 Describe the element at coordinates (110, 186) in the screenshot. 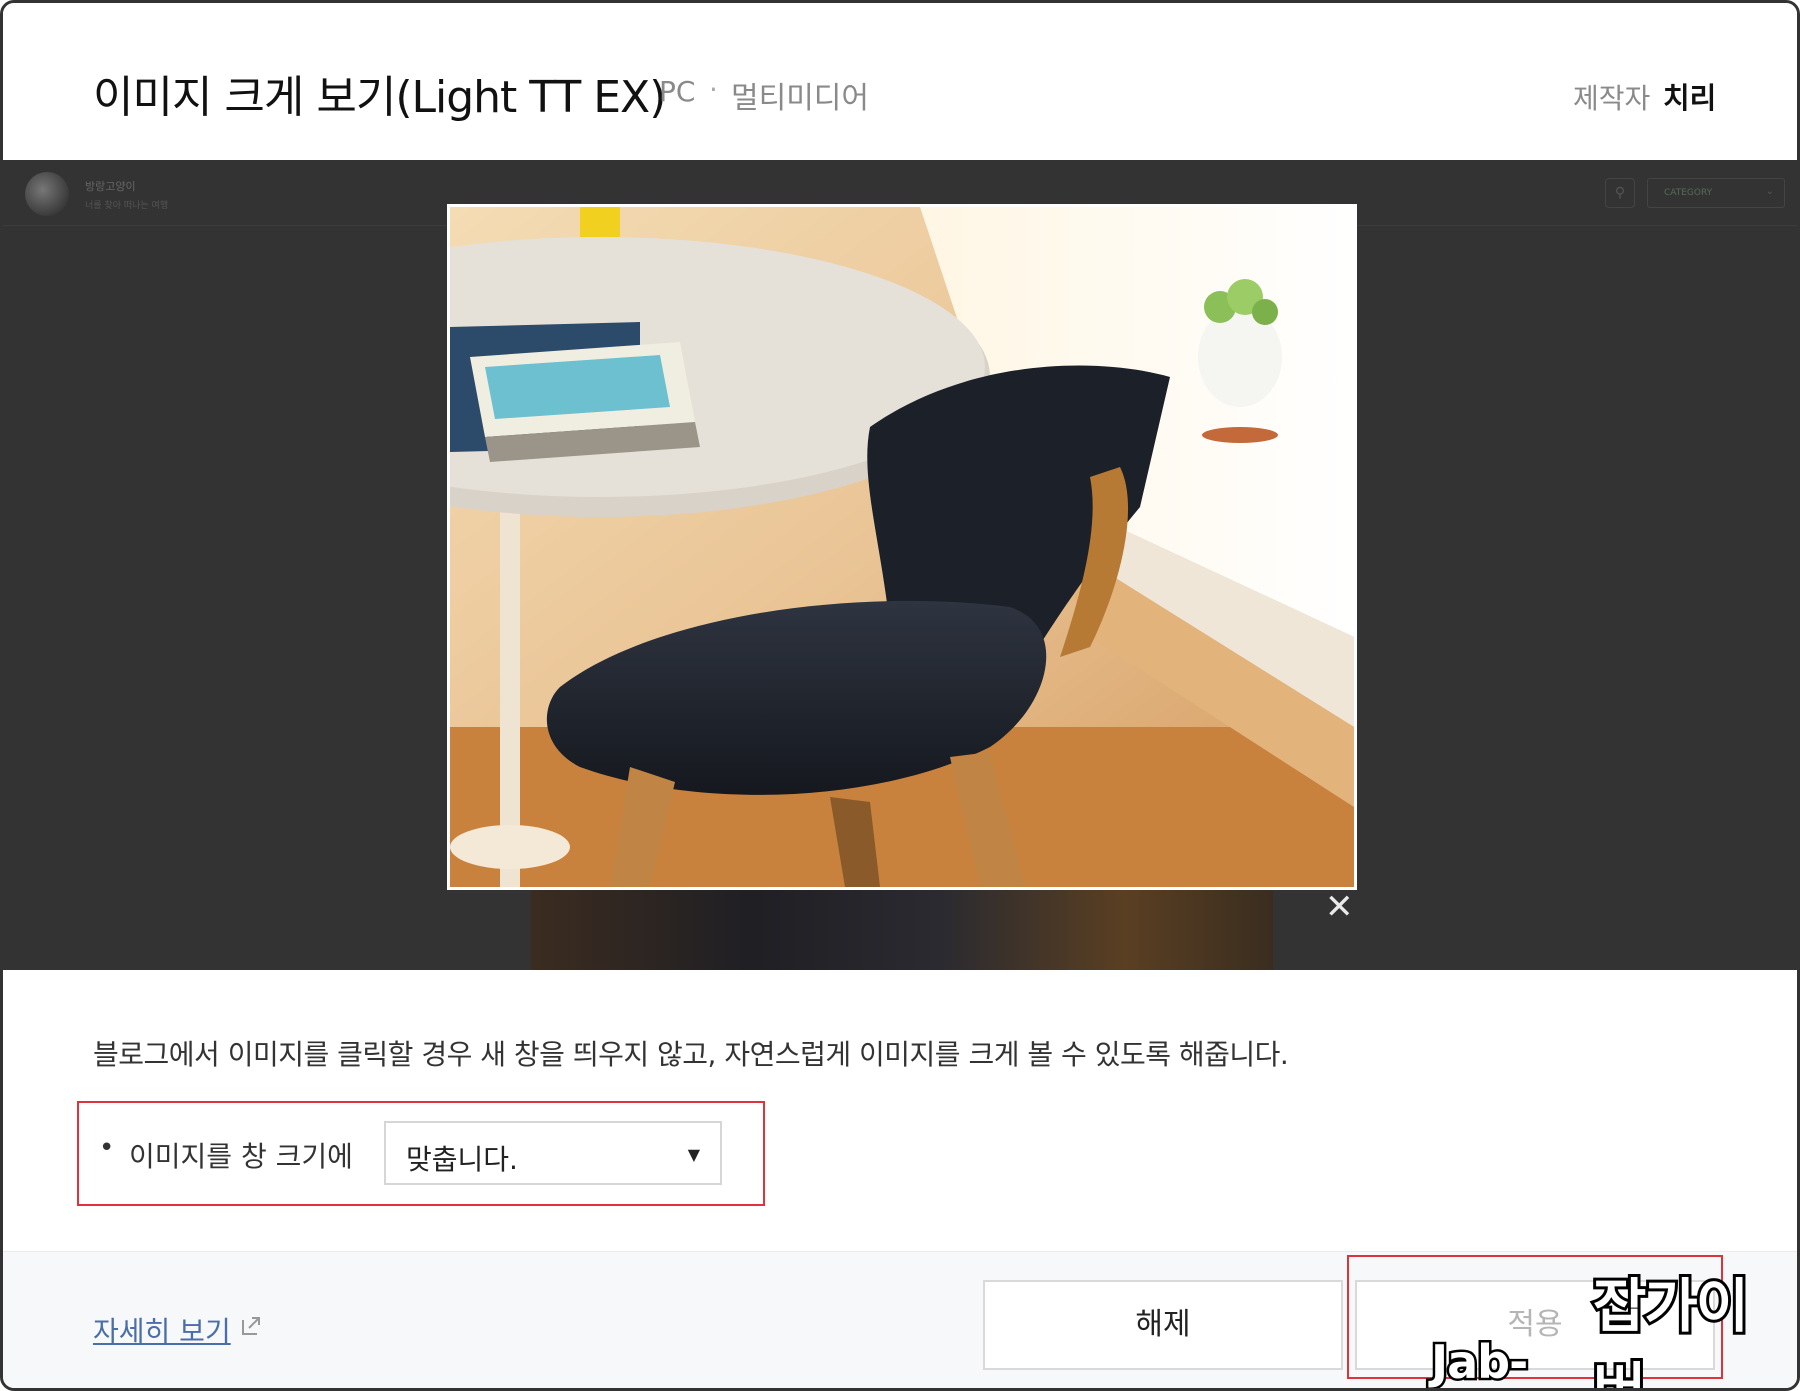

I see `blog-name: 방랑고양이` at that location.